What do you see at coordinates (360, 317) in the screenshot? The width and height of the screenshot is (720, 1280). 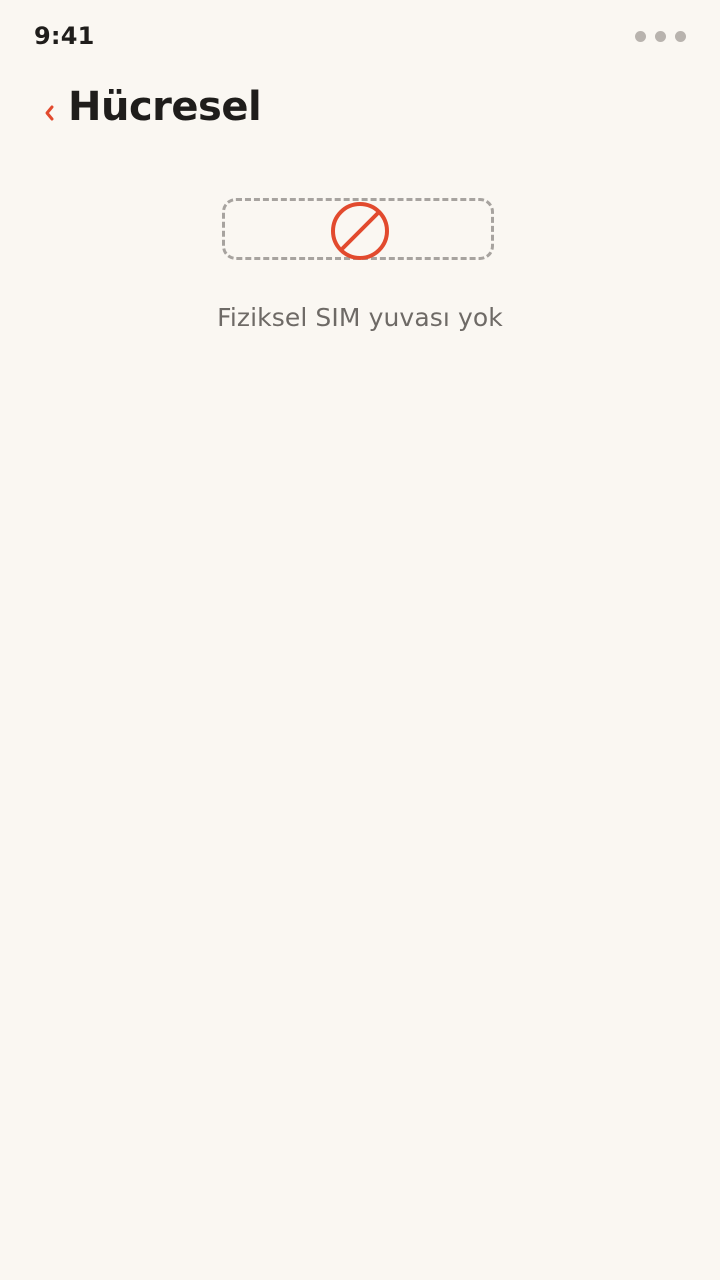 I see `no-sim-message: Fiziksel SIM yuvası yok` at bounding box center [360, 317].